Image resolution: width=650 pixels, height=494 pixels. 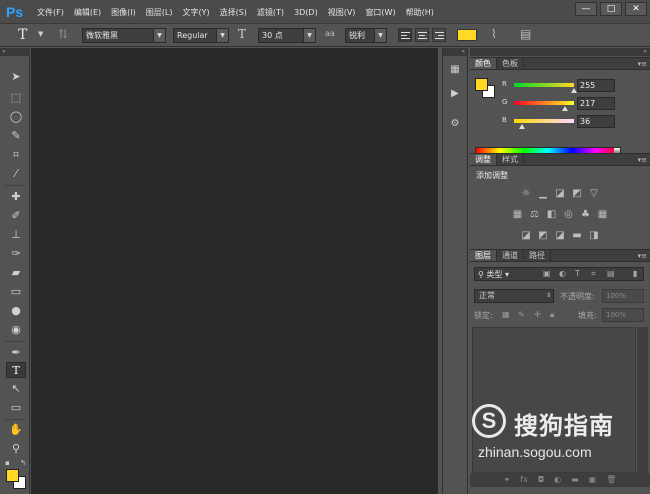 What do you see at coordinates (16, 449) in the screenshot?
I see `zoom-tool-icon: ⚲` at bounding box center [16, 449].